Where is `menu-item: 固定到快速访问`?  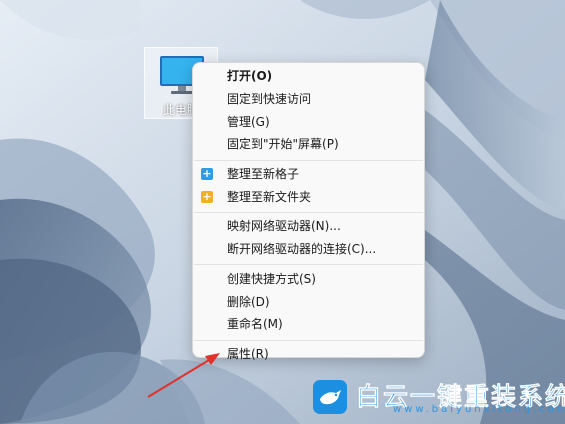
menu-item: 固定到快速访问 is located at coordinates (308, 99).